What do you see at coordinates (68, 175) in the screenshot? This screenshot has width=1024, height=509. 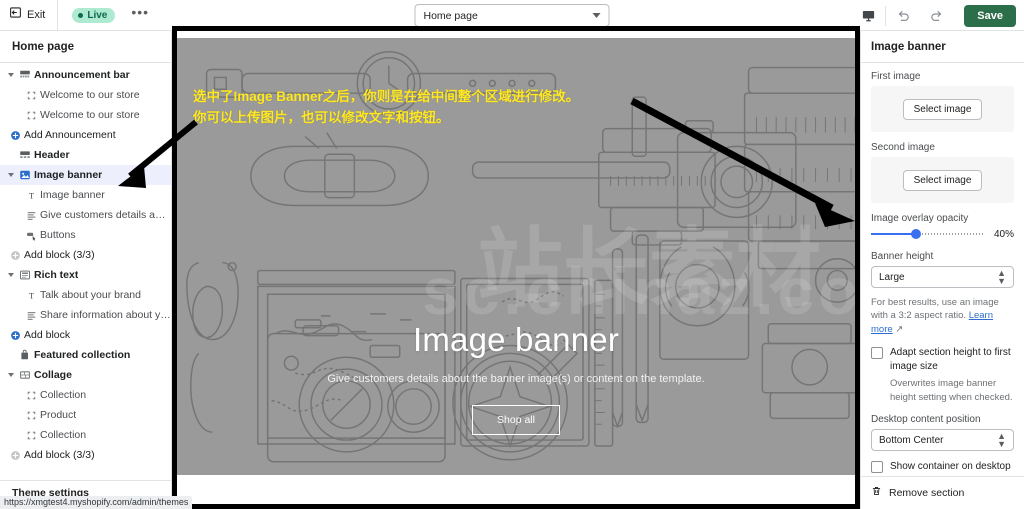 I see `sidebar-item-label: Image banner` at bounding box center [68, 175].